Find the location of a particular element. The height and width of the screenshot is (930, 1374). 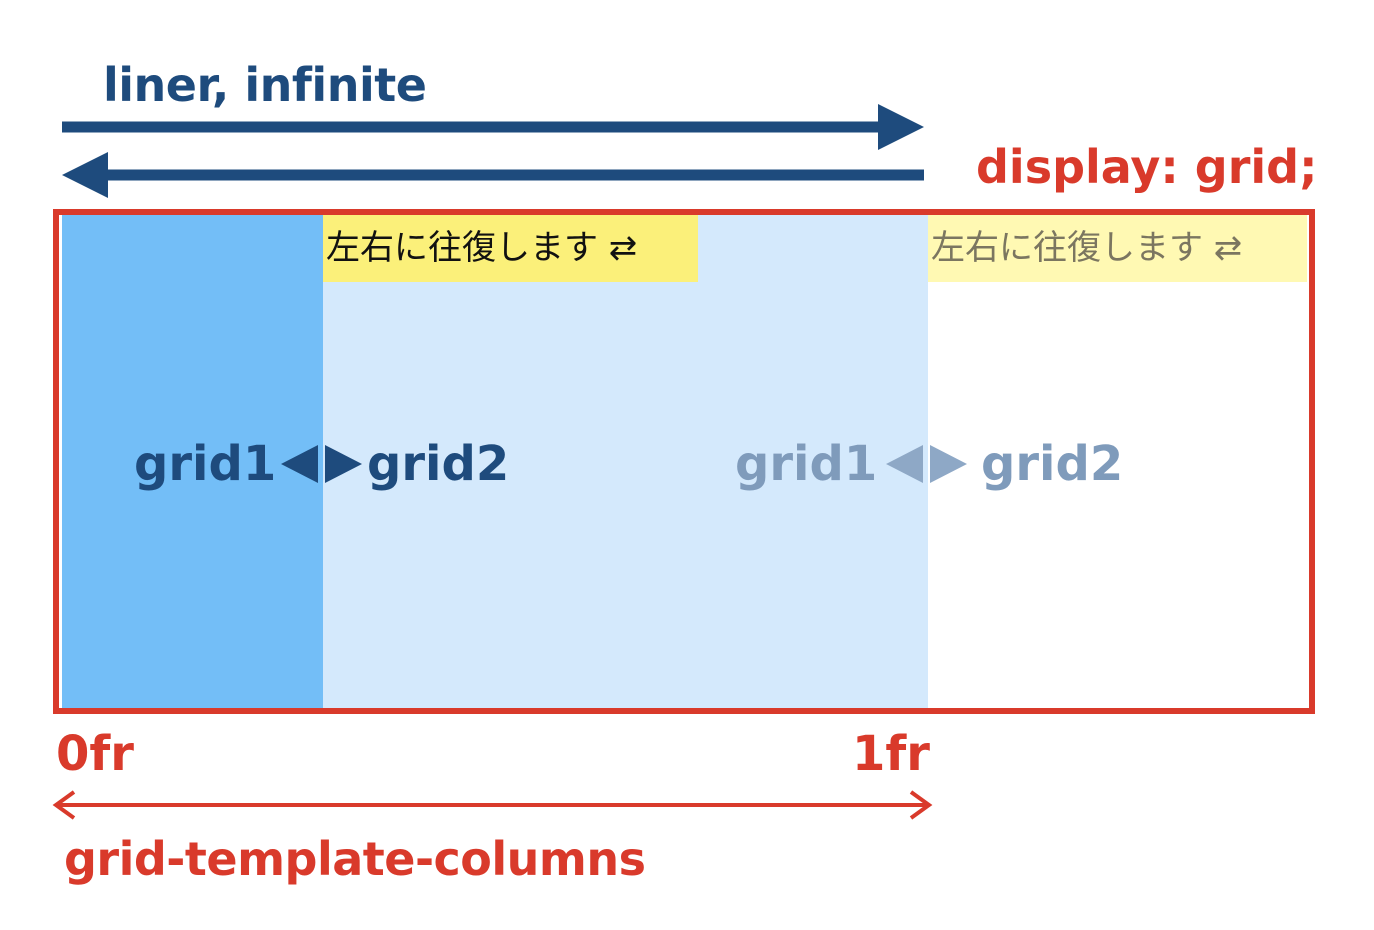

axis-start-label: 0fr is located at coordinates (95, 754).